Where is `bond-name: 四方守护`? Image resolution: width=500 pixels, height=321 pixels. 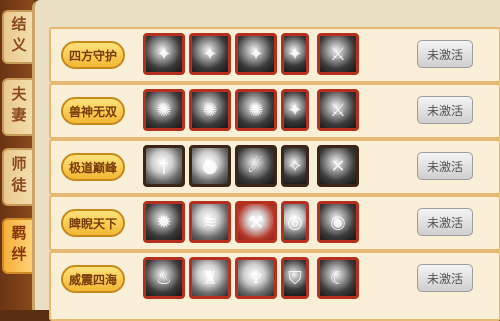 bond-name: 四方守护 is located at coordinates (93, 55).